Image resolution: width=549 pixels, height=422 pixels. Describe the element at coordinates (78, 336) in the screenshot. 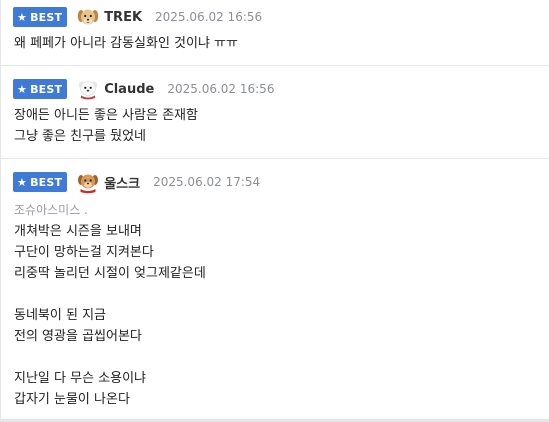

I see `comment-line: 전의 영광을 곱씹어본다` at that location.